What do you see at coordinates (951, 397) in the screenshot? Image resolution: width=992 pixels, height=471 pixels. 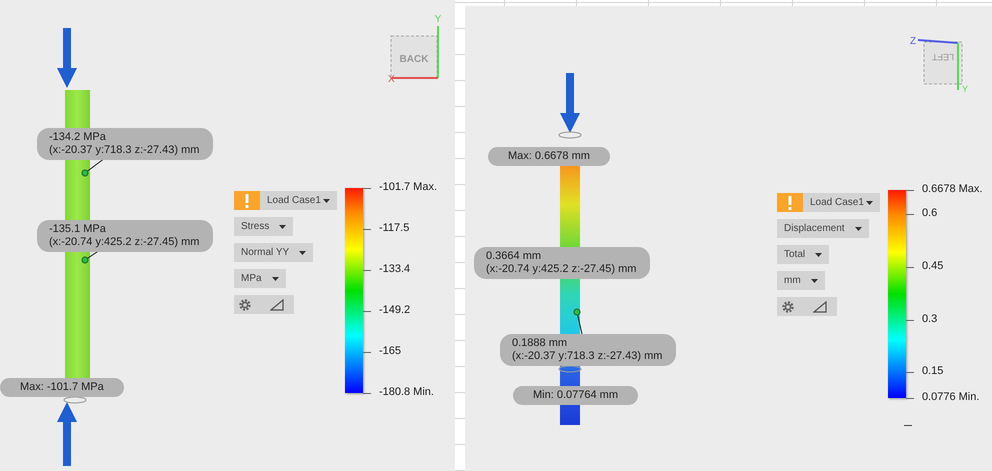 I see `scale-label: 0.0776 Min.` at bounding box center [951, 397].